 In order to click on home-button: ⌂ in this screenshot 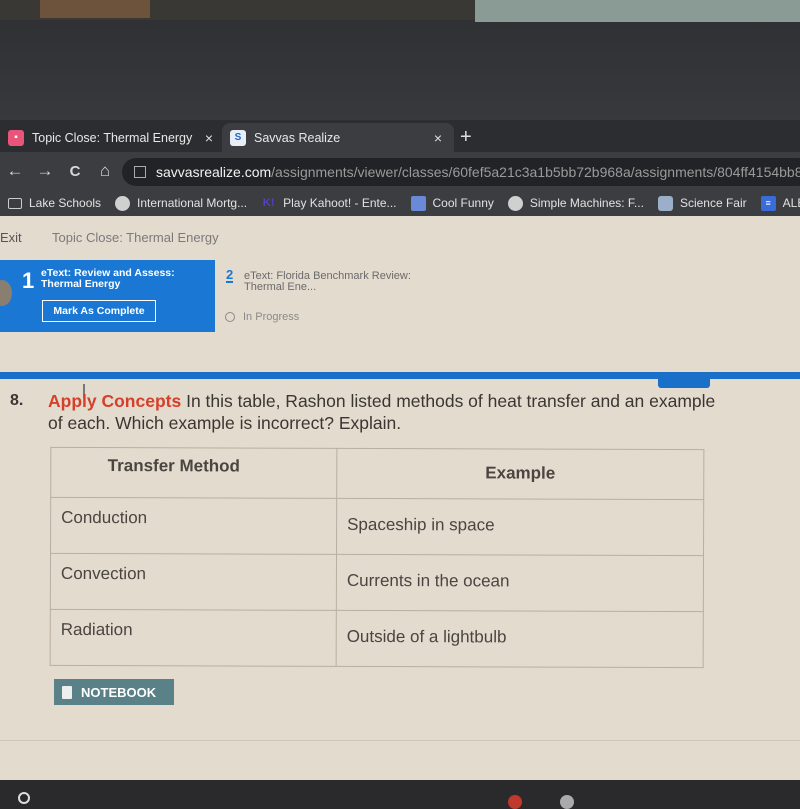, I will do `click(105, 171)`.